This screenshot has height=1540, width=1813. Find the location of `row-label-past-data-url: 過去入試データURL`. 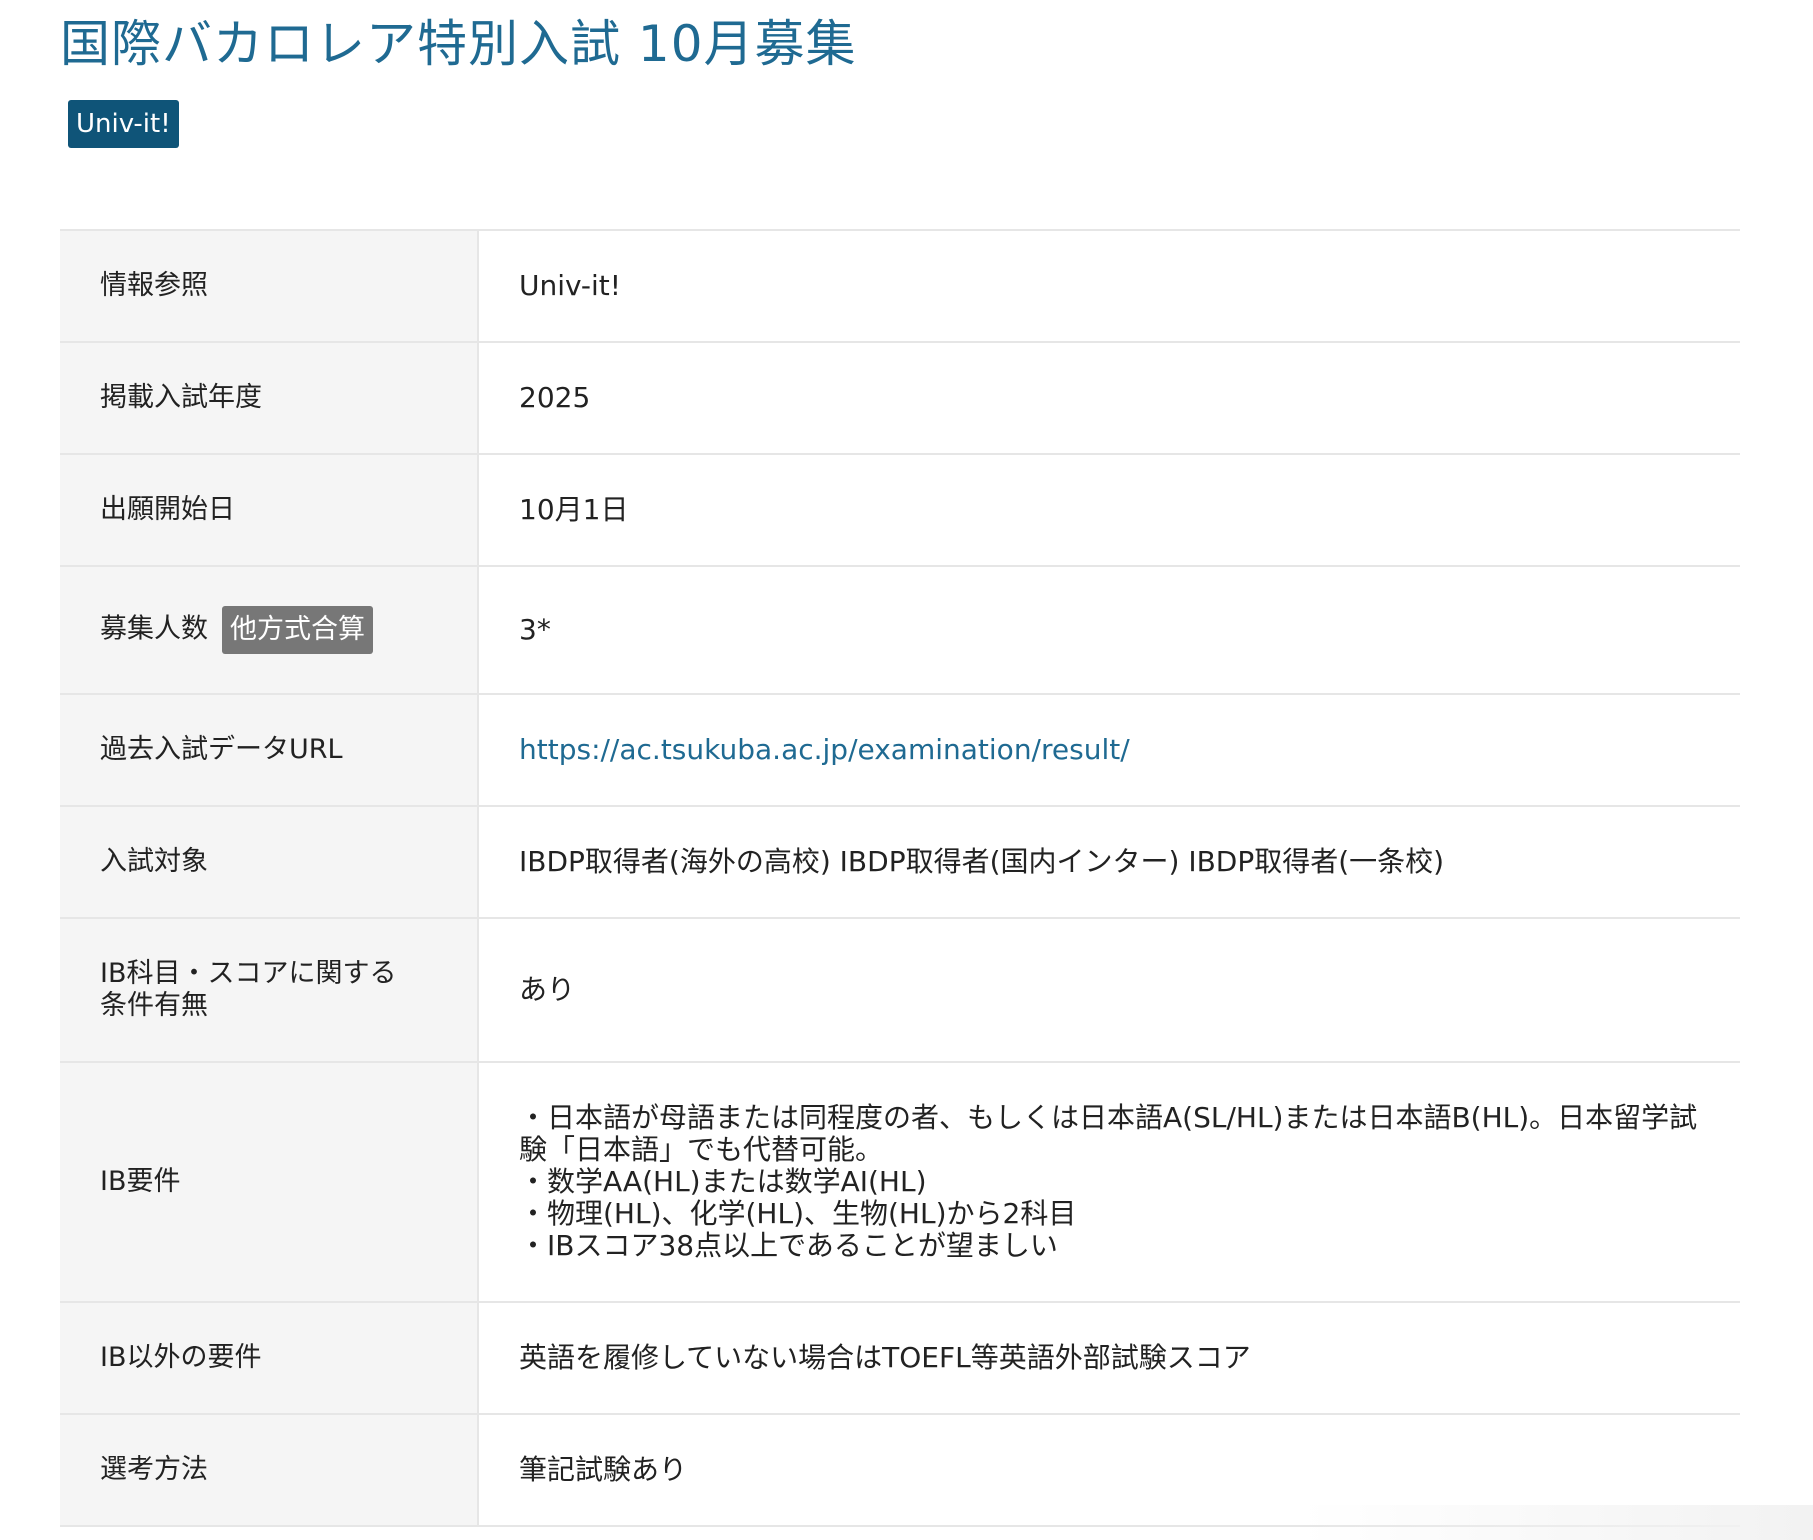

row-label-past-data-url: 過去入試データURL is located at coordinates (269, 750).